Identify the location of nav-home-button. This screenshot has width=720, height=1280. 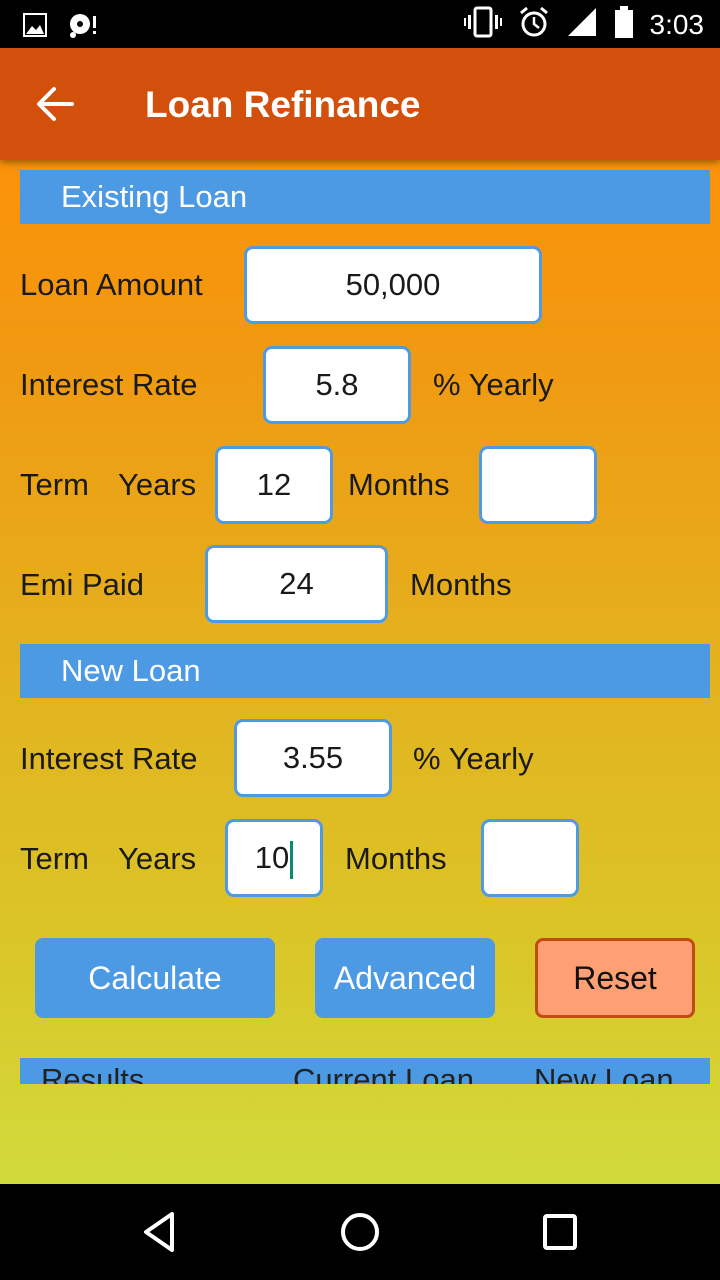
(360, 1232).